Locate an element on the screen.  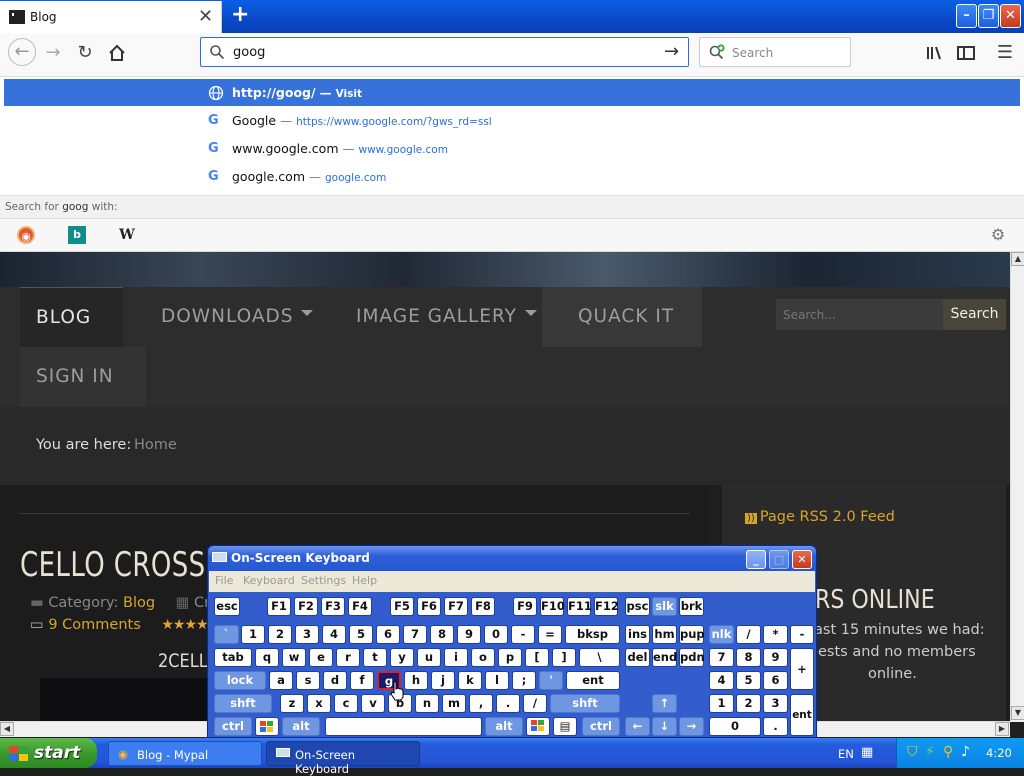
osk-key: ↓ is located at coordinates (664, 726).